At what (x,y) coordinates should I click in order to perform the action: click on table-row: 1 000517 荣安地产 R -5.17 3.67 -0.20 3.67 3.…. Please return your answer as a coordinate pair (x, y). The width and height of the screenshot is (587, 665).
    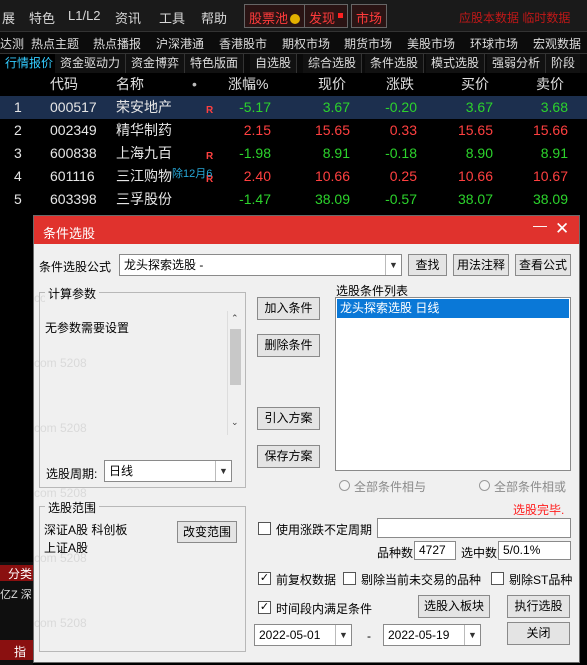
    Looking at the image, I should click on (293, 107).